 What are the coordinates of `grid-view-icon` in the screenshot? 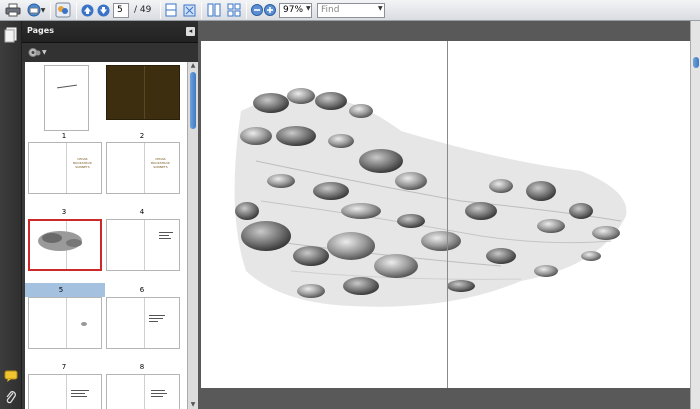 It's located at (234, 10).